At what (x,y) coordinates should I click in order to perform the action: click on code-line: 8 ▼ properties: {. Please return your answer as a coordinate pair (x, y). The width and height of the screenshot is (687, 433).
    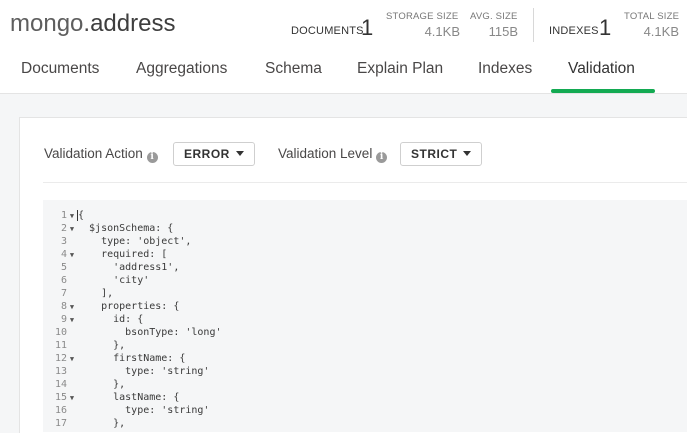
    Looking at the image, I should click on (111, 306).